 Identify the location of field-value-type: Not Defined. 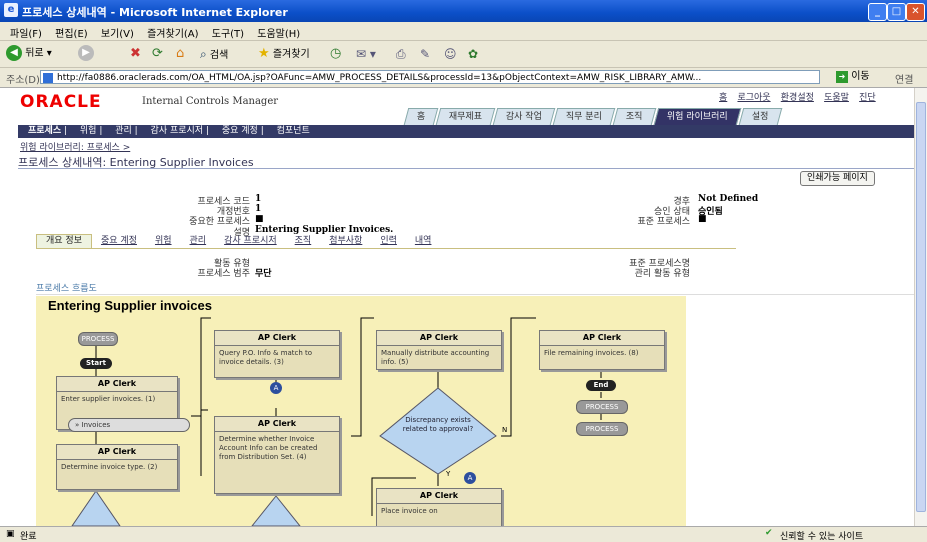
(728, 199).